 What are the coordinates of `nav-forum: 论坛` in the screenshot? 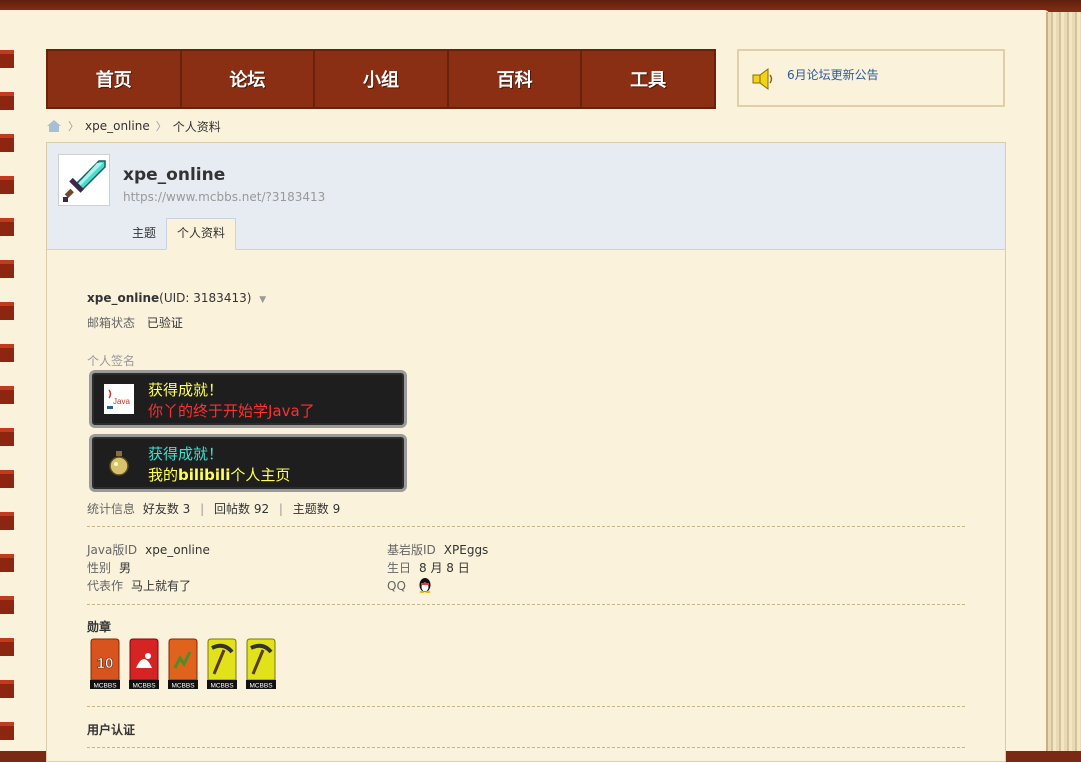 It's located at (249, 79).